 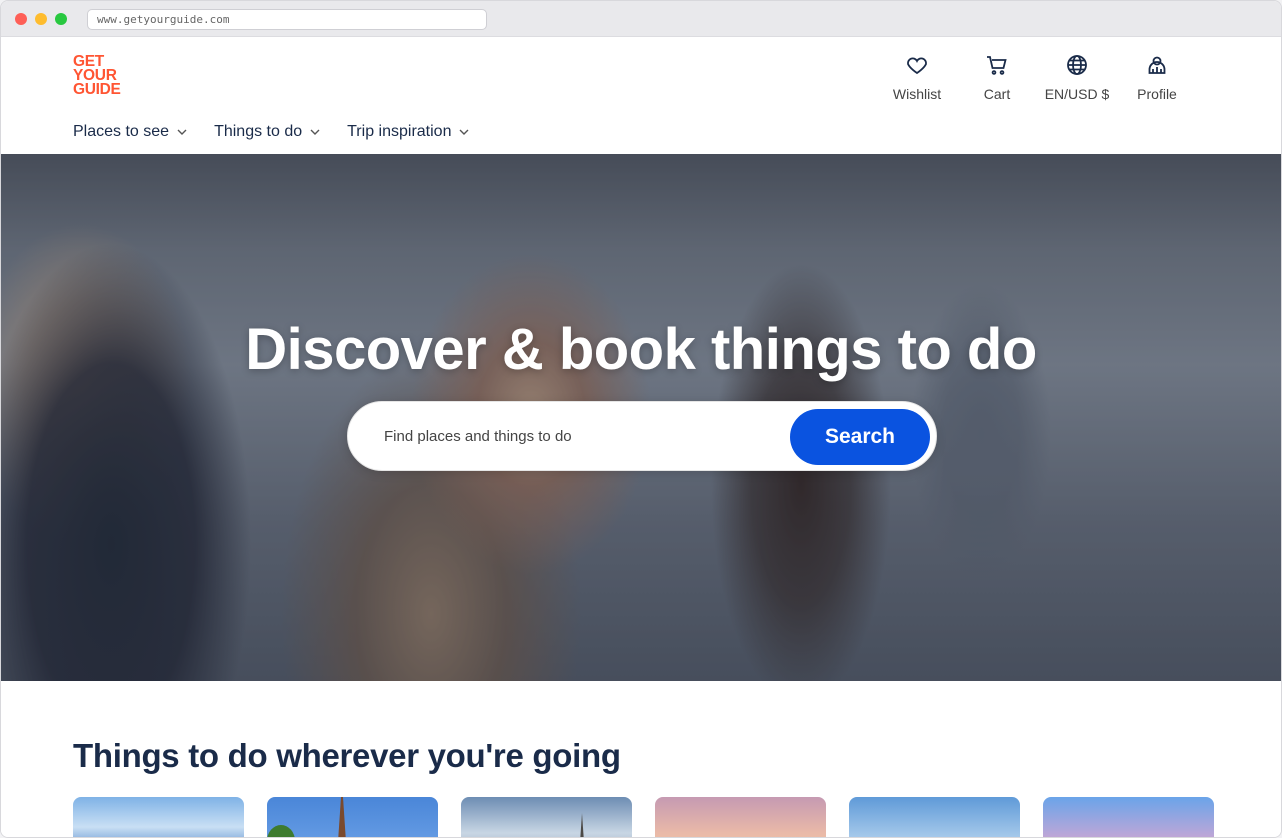 I want to click on cart-label: Cart, so click(x=997, y=94).